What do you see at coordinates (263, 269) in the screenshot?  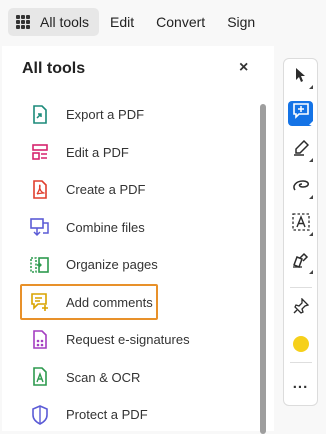 I see `panel-scrollbar` at bounding box center [263, 269].